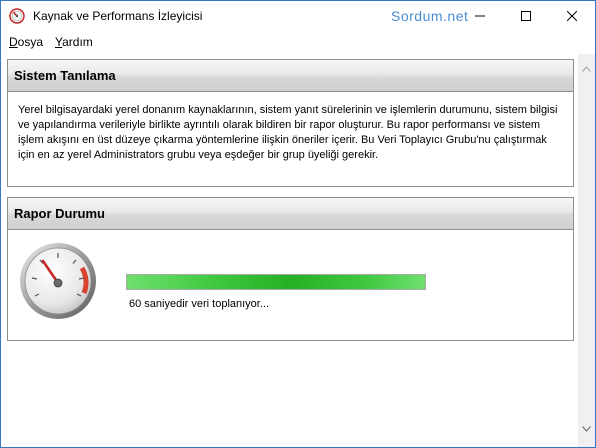 The width and height of the screenshot is (596, 448). I want to click on chevron-down-icon, so click(586, 428).